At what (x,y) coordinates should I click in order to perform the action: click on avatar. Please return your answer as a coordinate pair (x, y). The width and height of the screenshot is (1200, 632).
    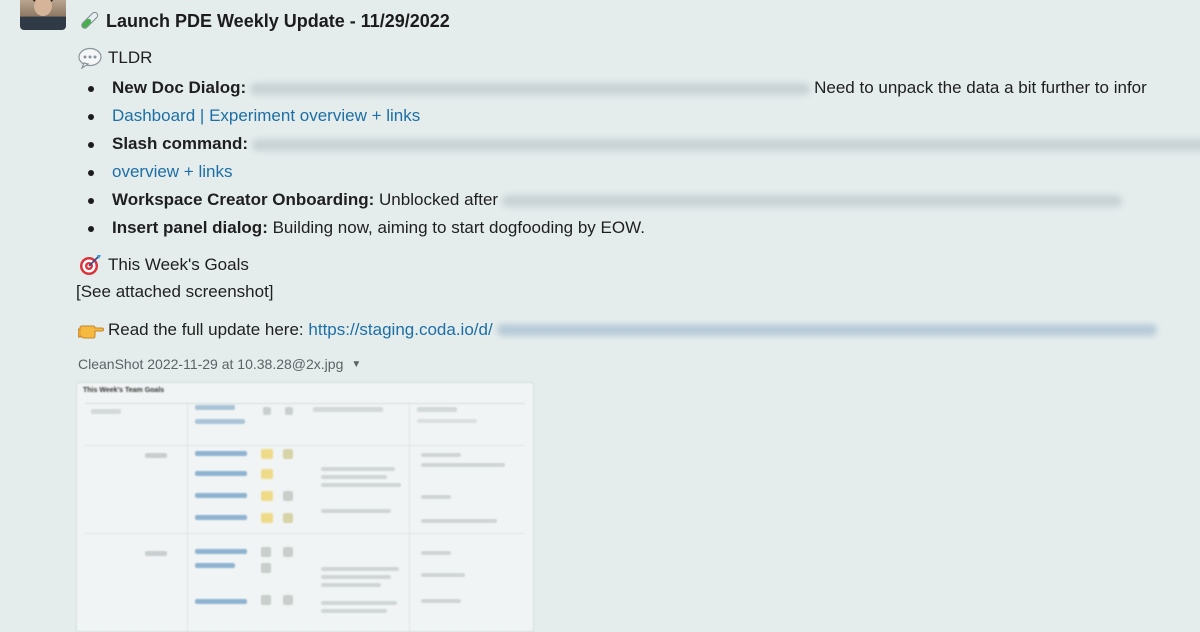
    Looking at the image, I should click on (43, 15).